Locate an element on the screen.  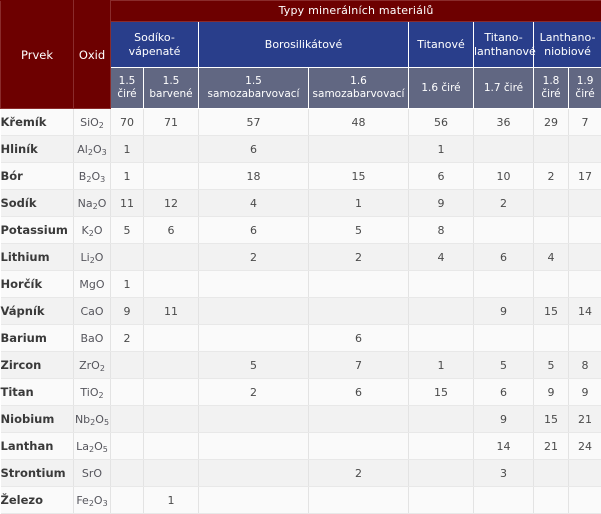
cell-value: 11 is located at coordinates (127, 203).